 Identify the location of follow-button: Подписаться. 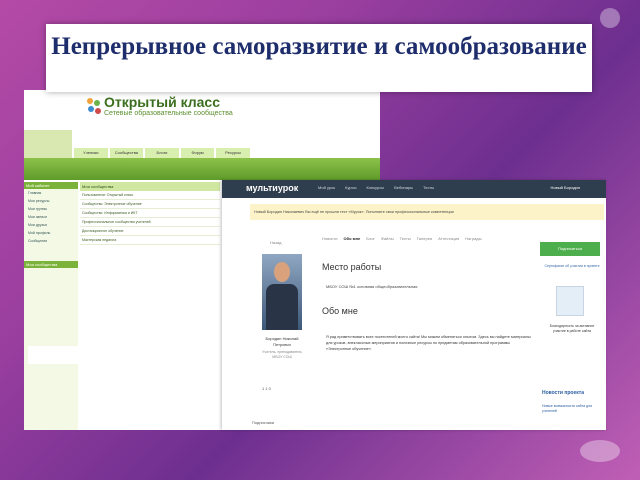
(570, 249).